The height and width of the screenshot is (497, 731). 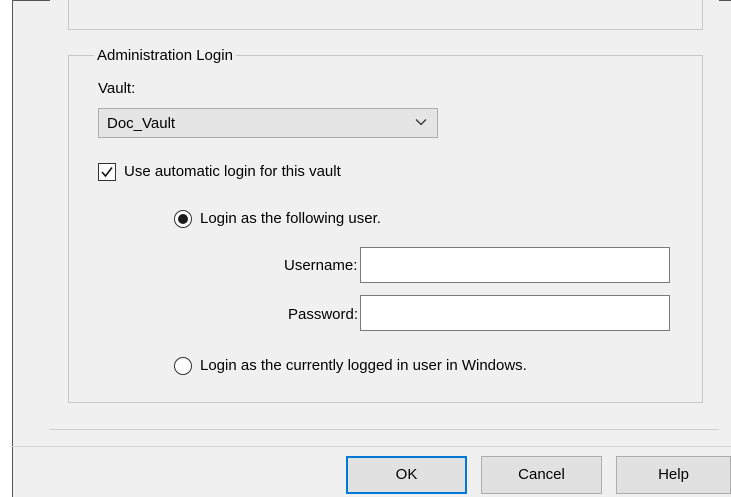 I want to click on auto-login-checkbox, so click(x=107, y=172).